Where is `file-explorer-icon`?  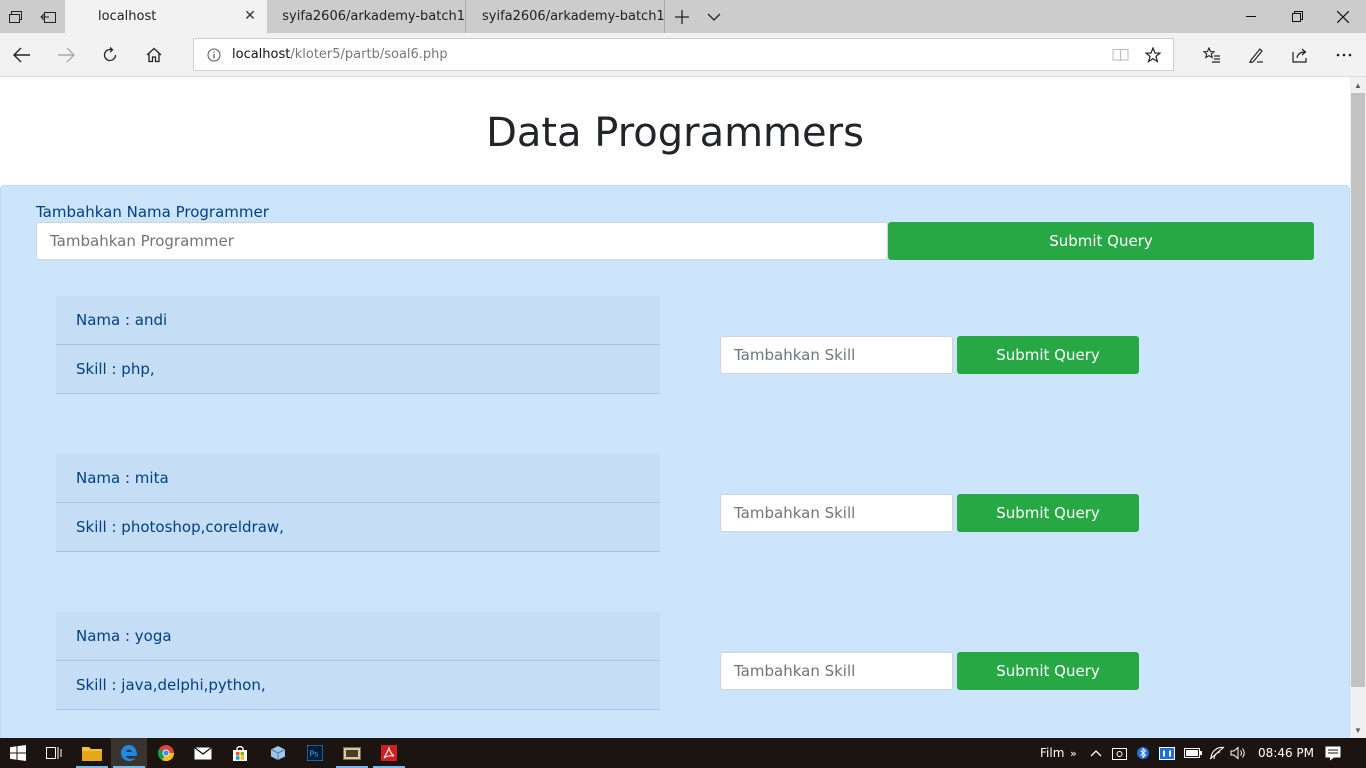
file-explorer-icon is located at coordinates (92, 753).